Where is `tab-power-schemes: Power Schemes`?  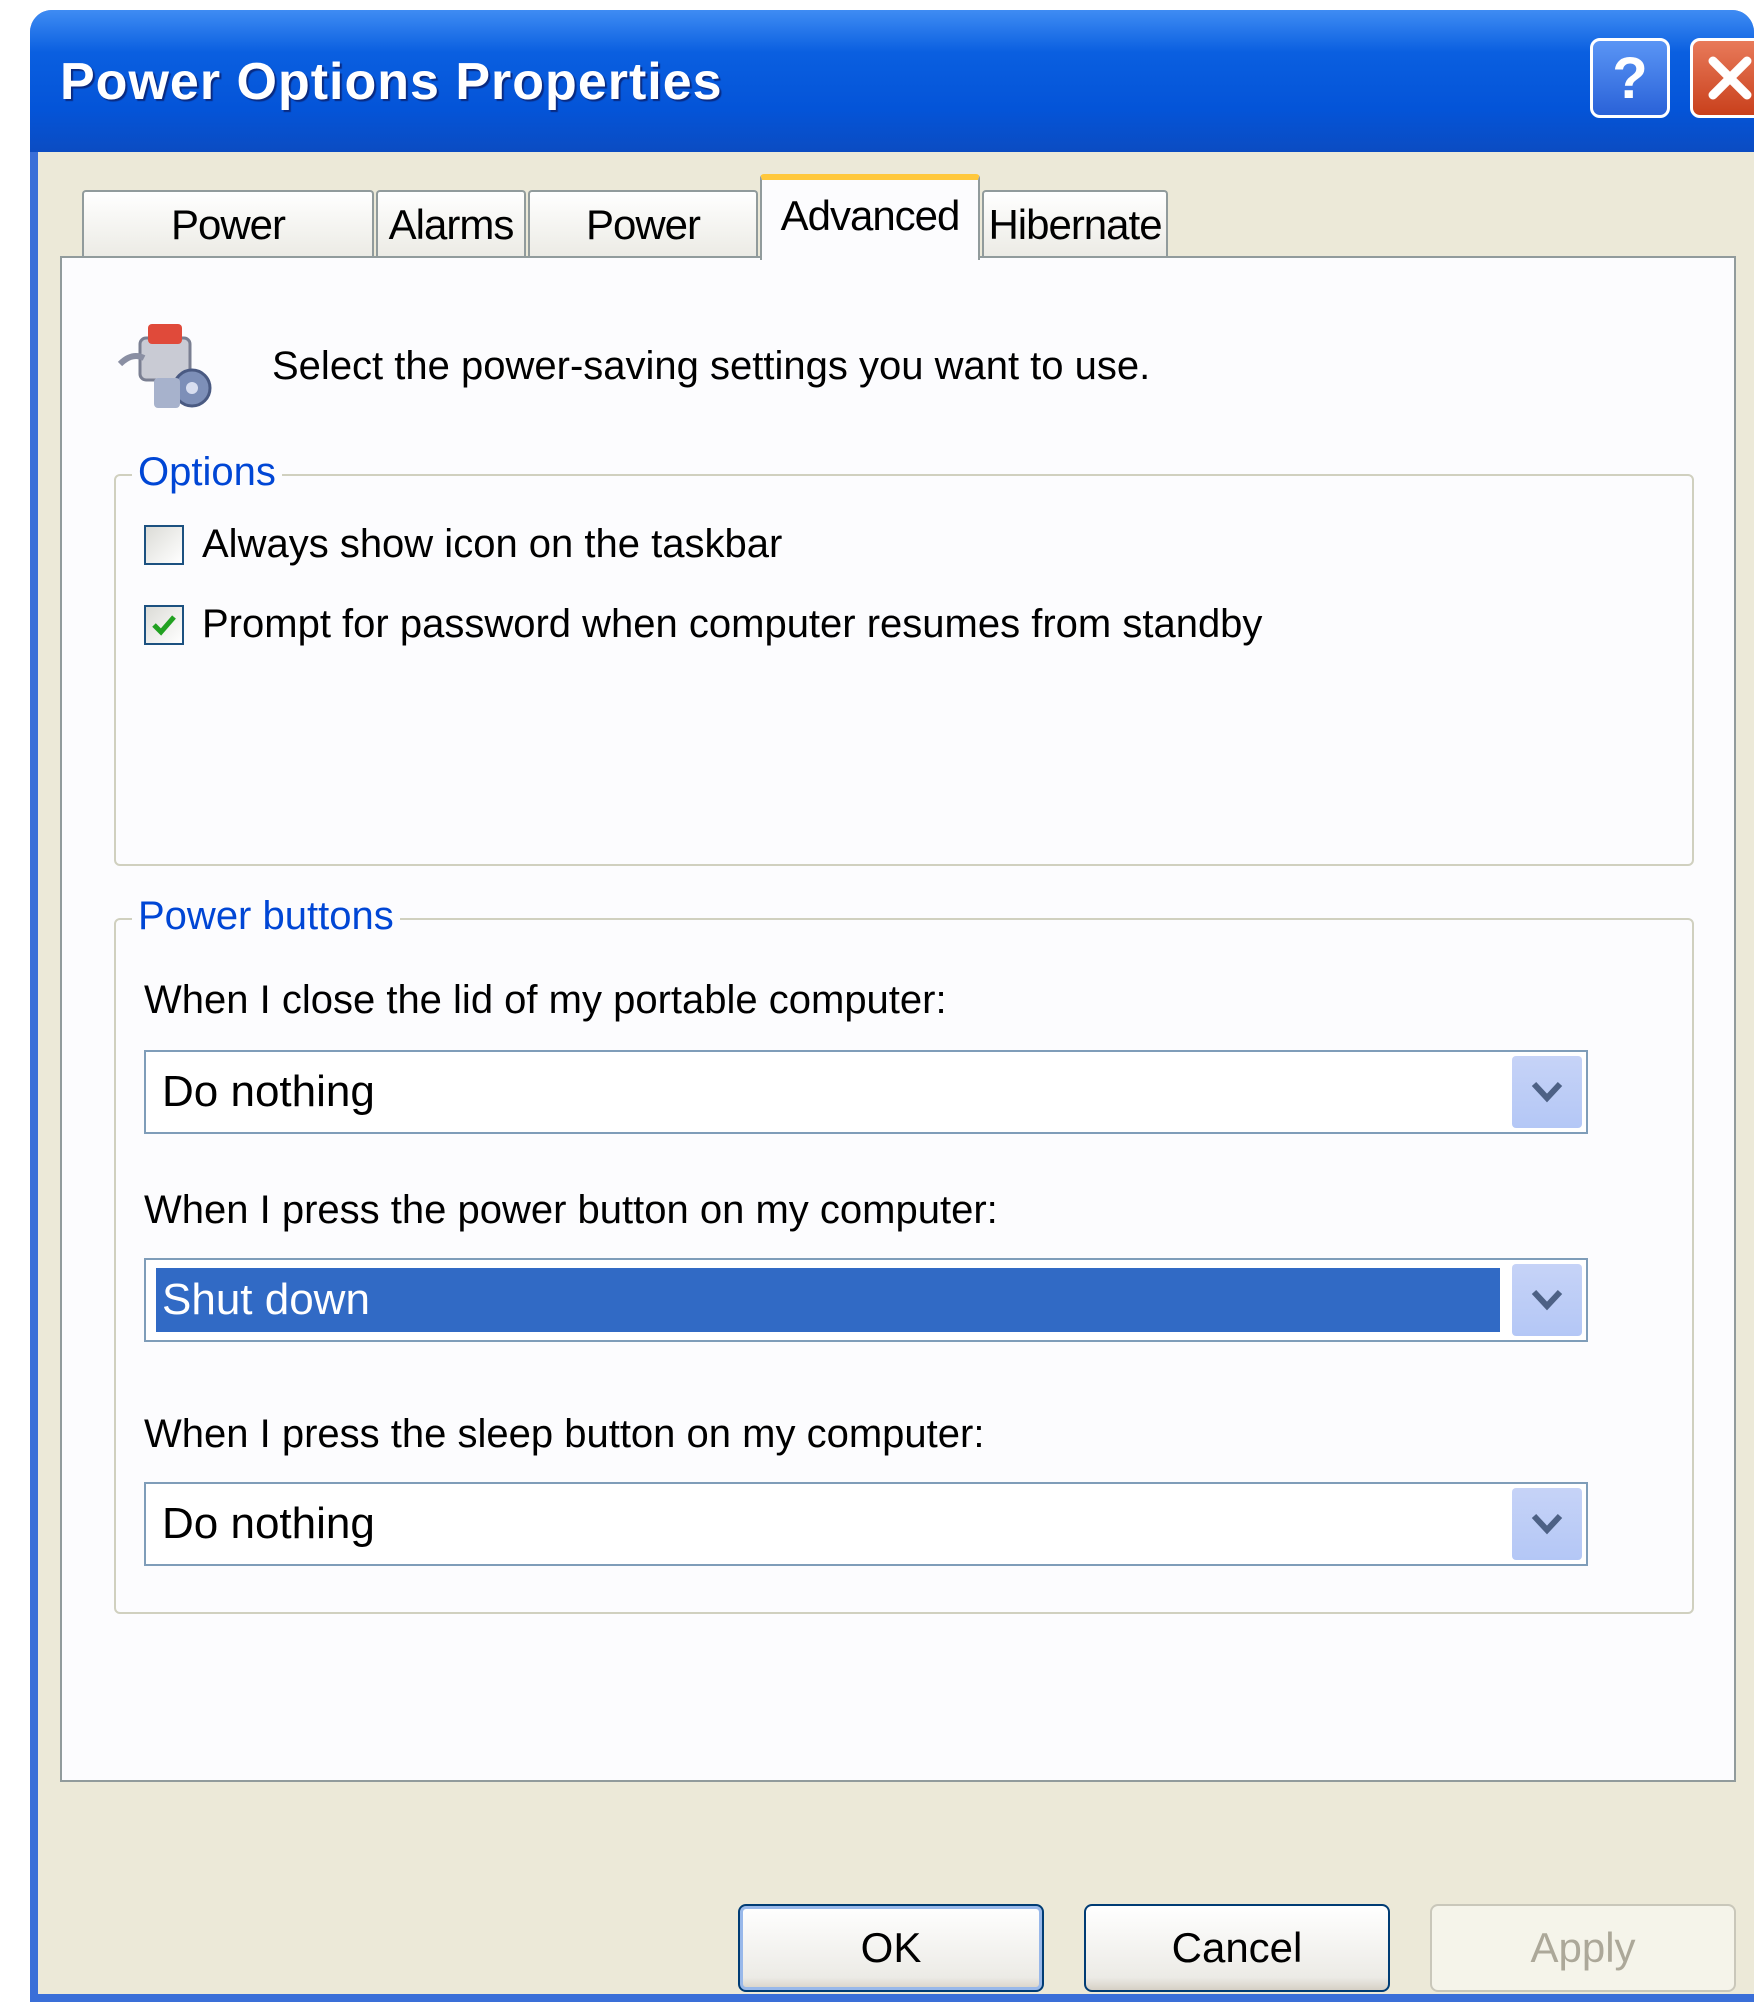 tab-power-schemes: Power Schemes is located at coordinates (228, 252).